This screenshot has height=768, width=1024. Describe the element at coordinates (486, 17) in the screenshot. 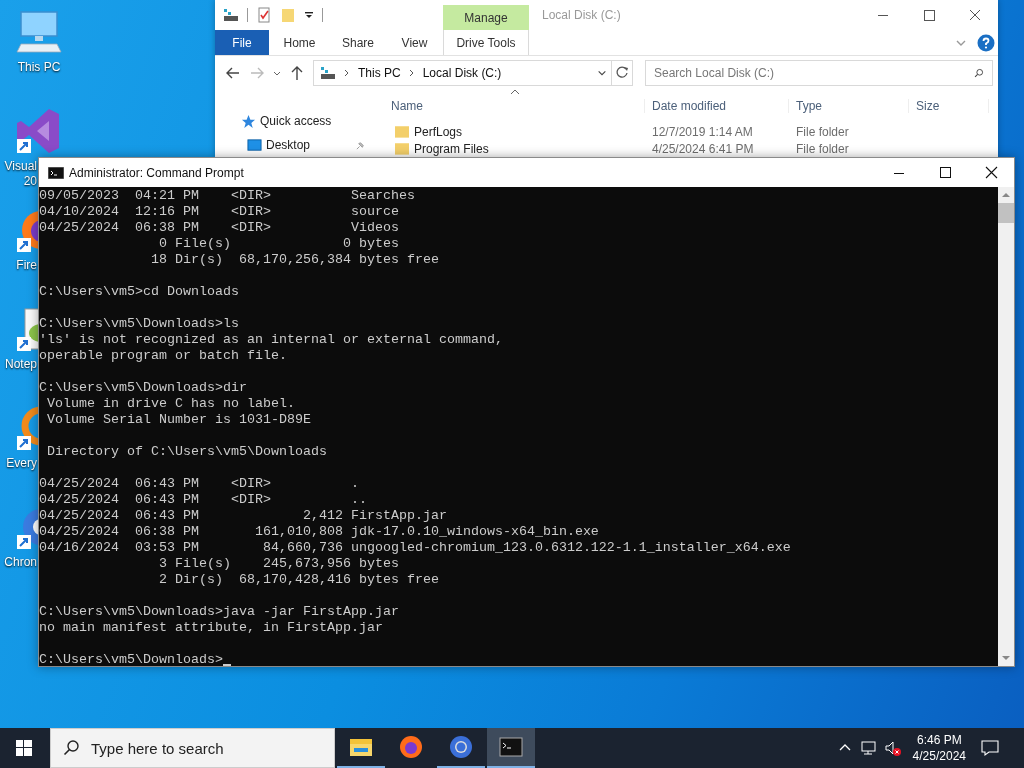

I see `tab-group-label: Manage` at that location.